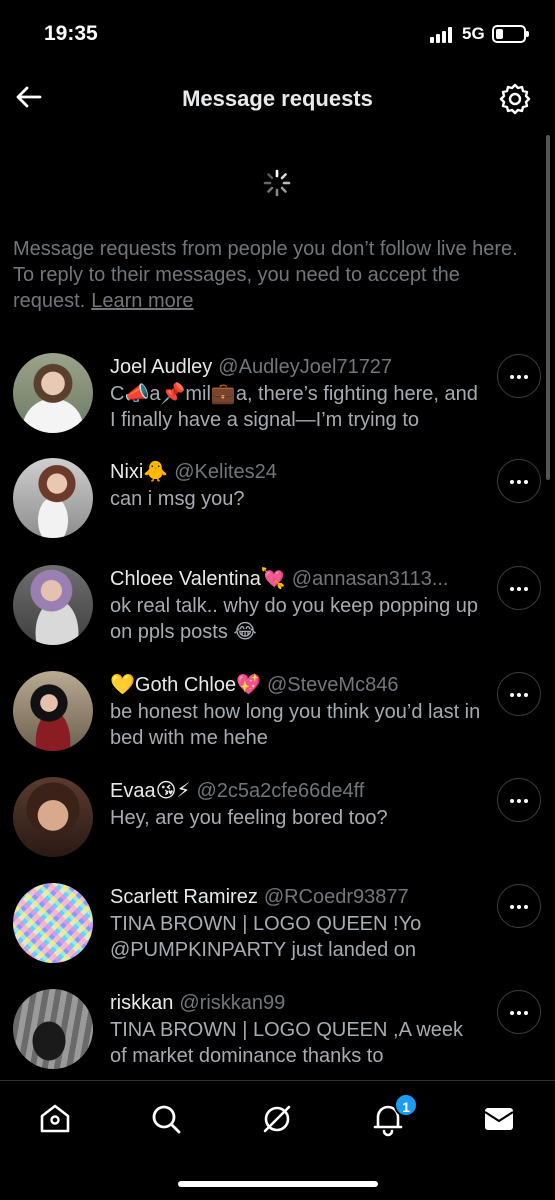  What do you see at coordinates (71, 33) in the screenshot?
I see `status-time: 19:35` at bounding box center [71, 33].